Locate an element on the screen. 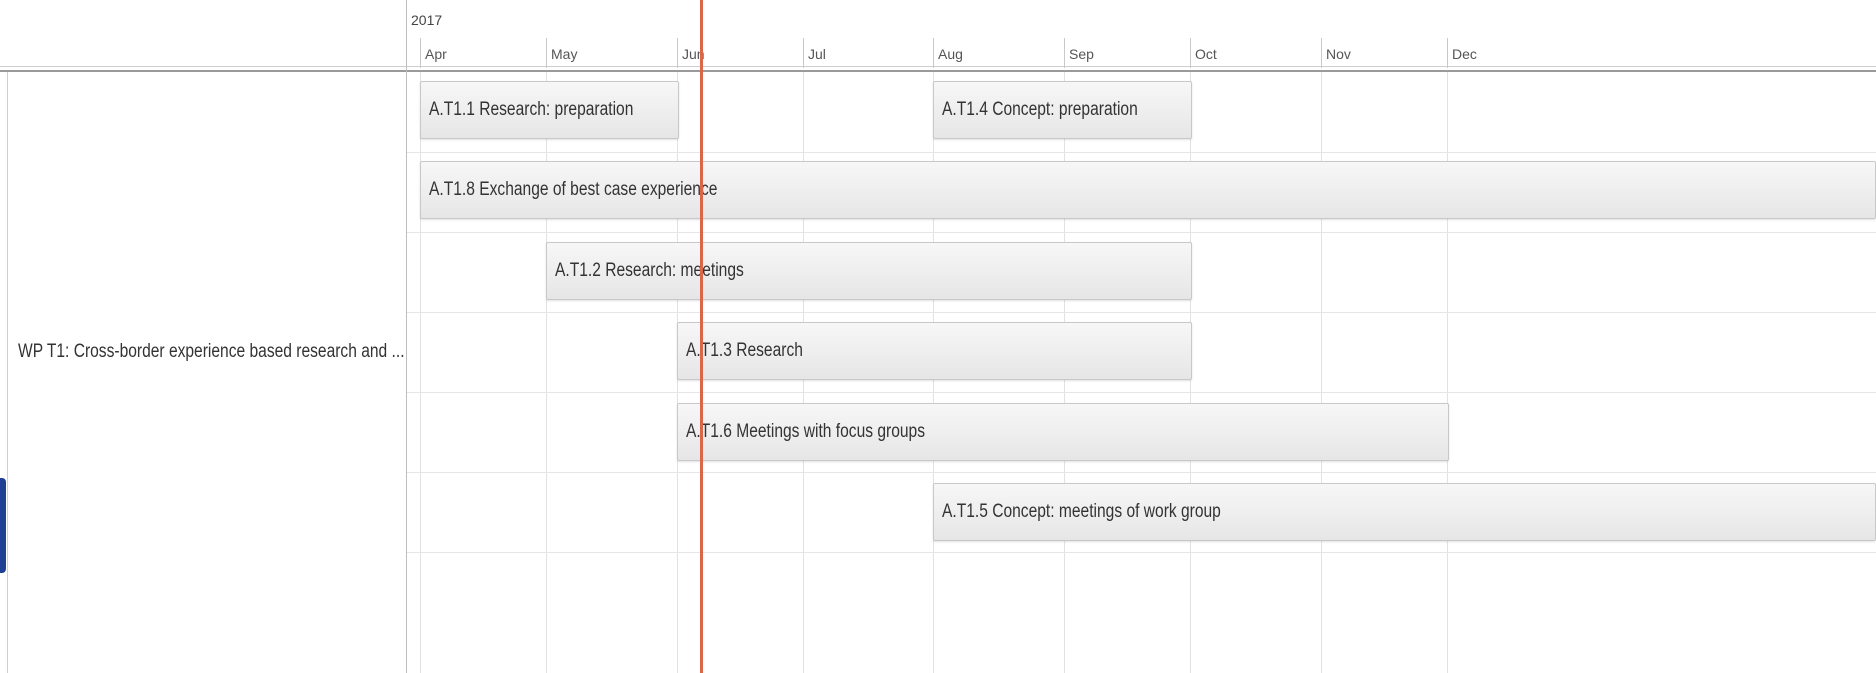 This screenshot has height=673, width=1876. task-bar-at1-4: A.T1.4 Concept: preparation is located at coordinates (1062, 110).